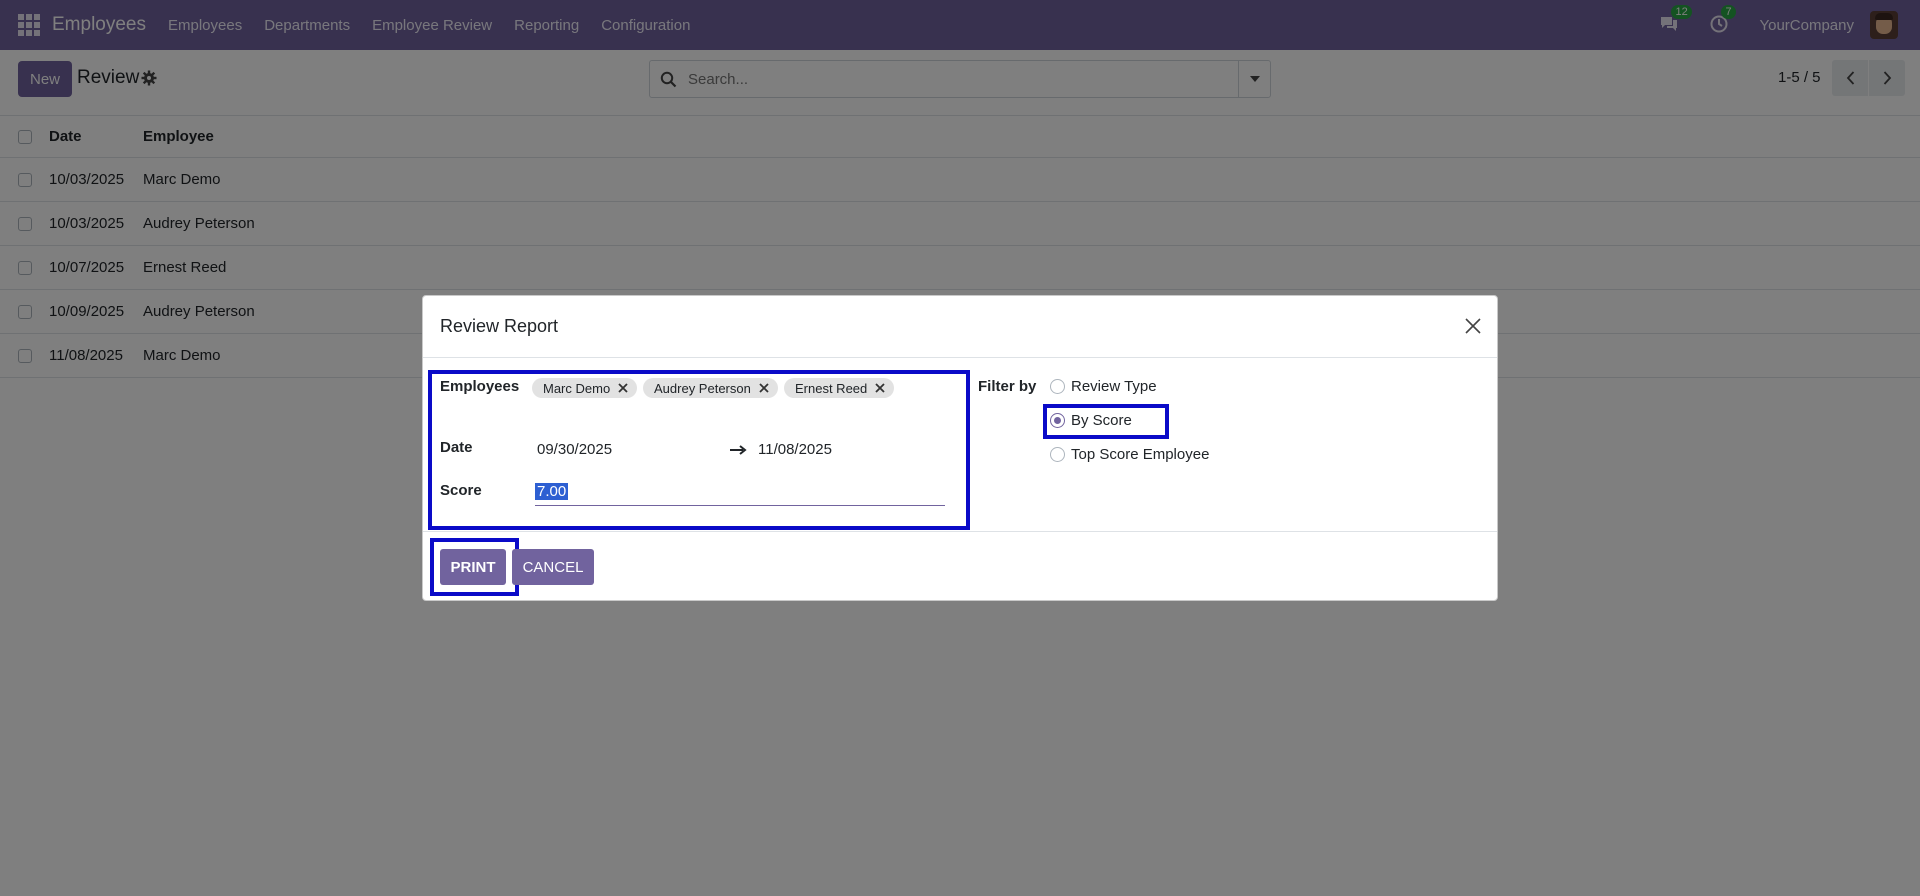 The height and width of the screenshot is (896, 1920). I want to click on filter-option-by-score: By Score, so click(1091, 420).